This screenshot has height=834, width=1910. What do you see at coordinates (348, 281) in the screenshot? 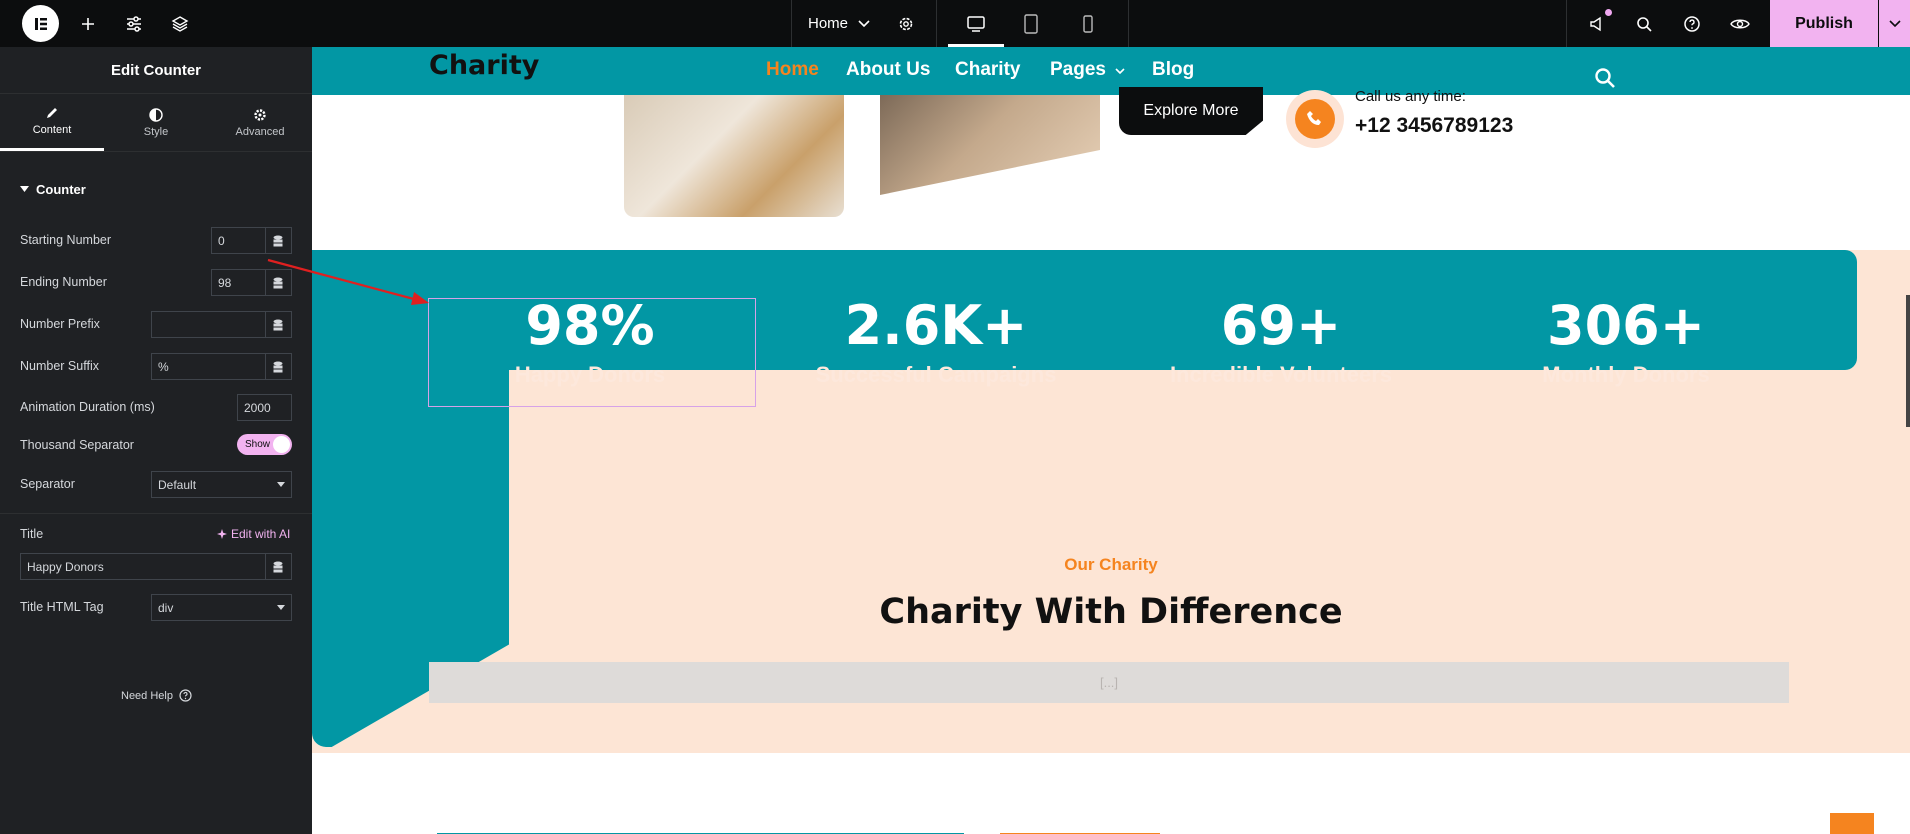
I see `annotation-arrow` at bounding box center [348, 281].